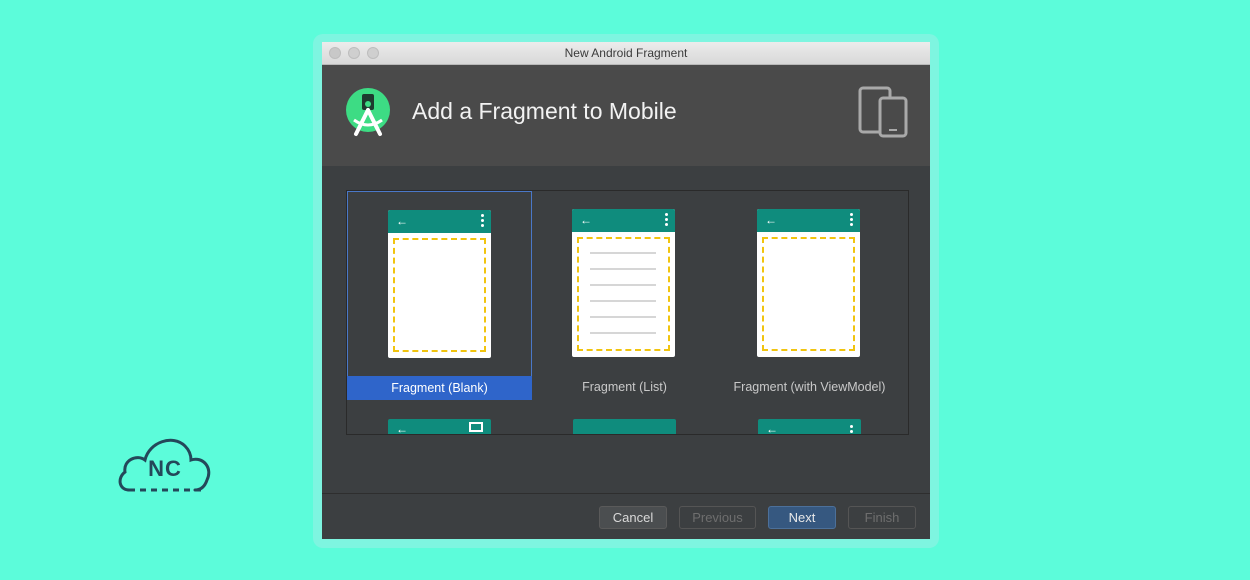 The width and height of the screenshot is (1250, 580). What do you see at coordinates (439, 427) in the screenshot?
I see `template-fullscreen-partial: ←` at bounding box center [439, 427].